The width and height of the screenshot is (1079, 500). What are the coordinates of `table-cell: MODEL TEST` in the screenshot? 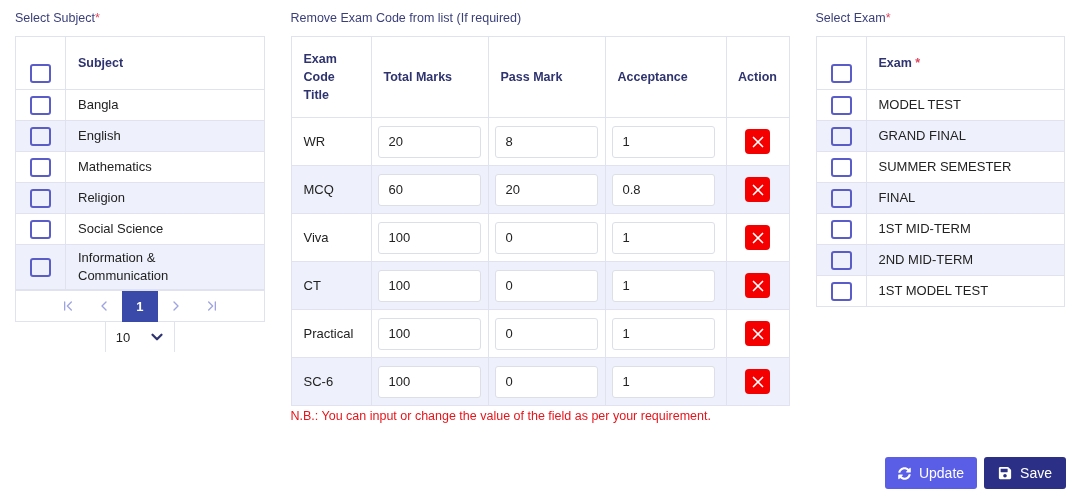 It's located at (919, 105).